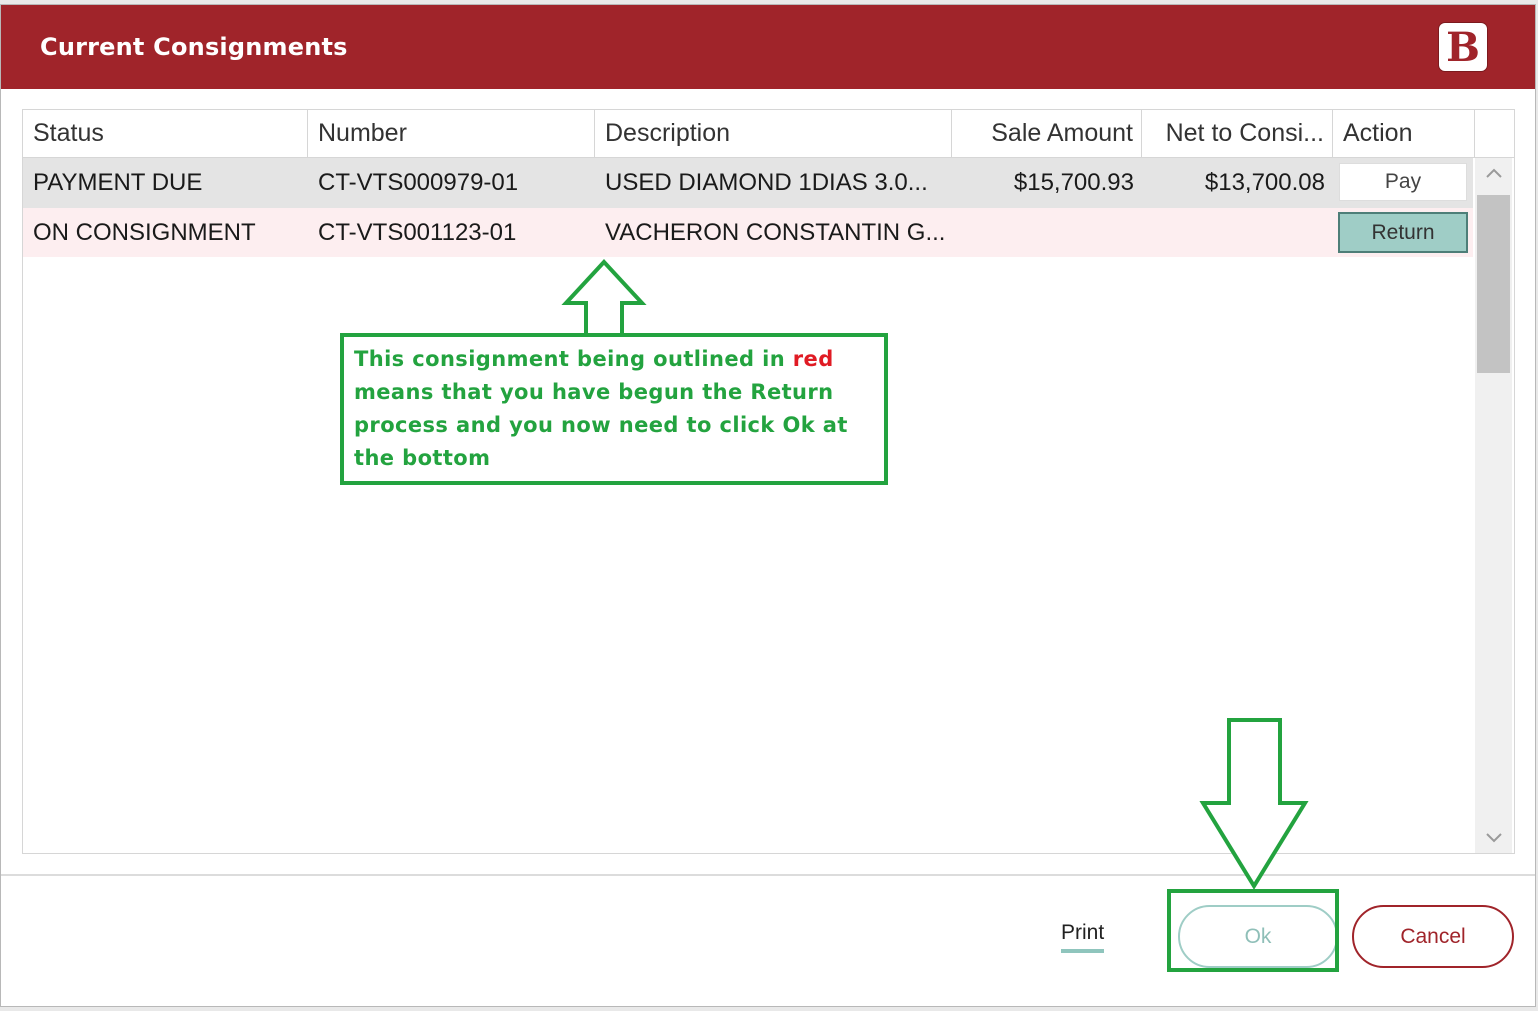  I want to click on down-arrow-annotation, so click(1254, 804).